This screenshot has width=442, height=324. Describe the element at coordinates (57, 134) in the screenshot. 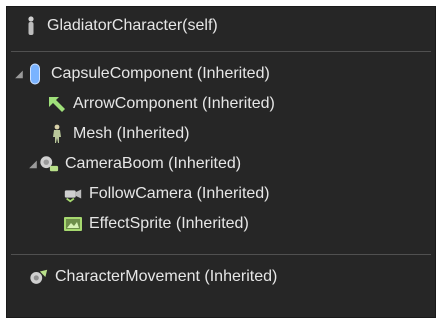

I see `mesh-icon` at that location.